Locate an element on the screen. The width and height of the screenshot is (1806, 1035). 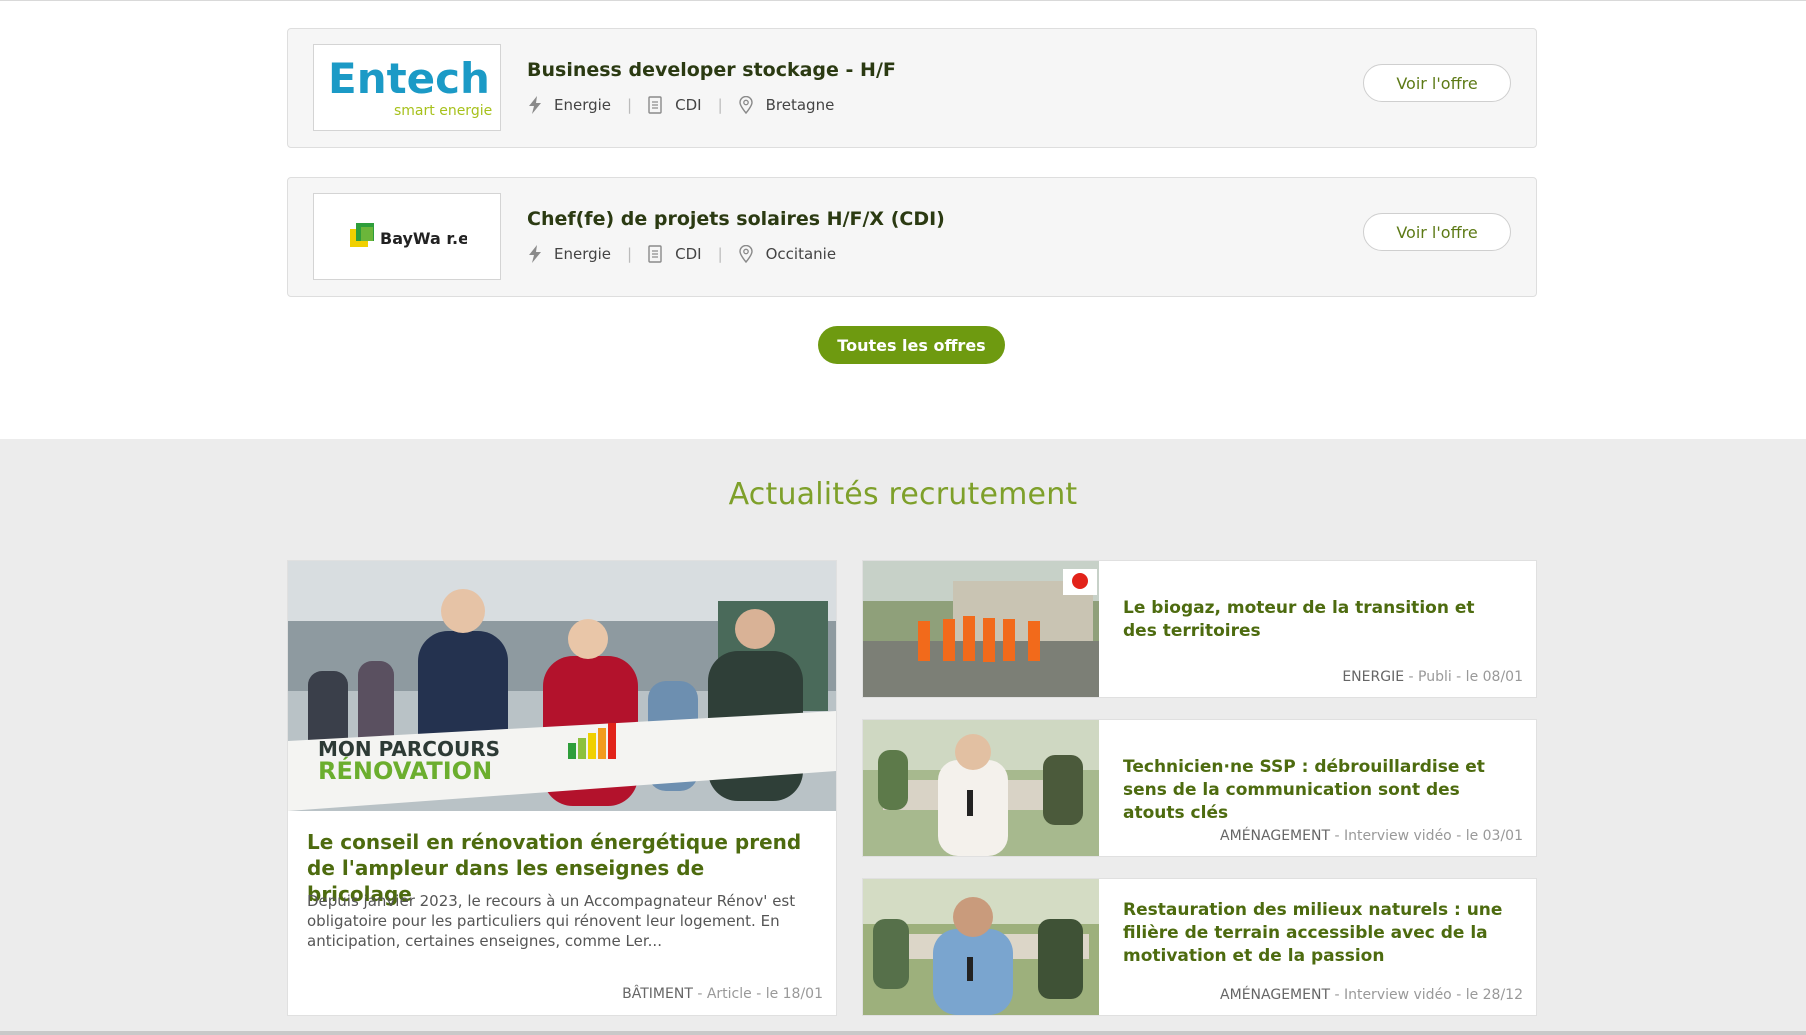
featured-article-image: MON PARCOURS RÉNOVATION is located at coordinates (562, 686).